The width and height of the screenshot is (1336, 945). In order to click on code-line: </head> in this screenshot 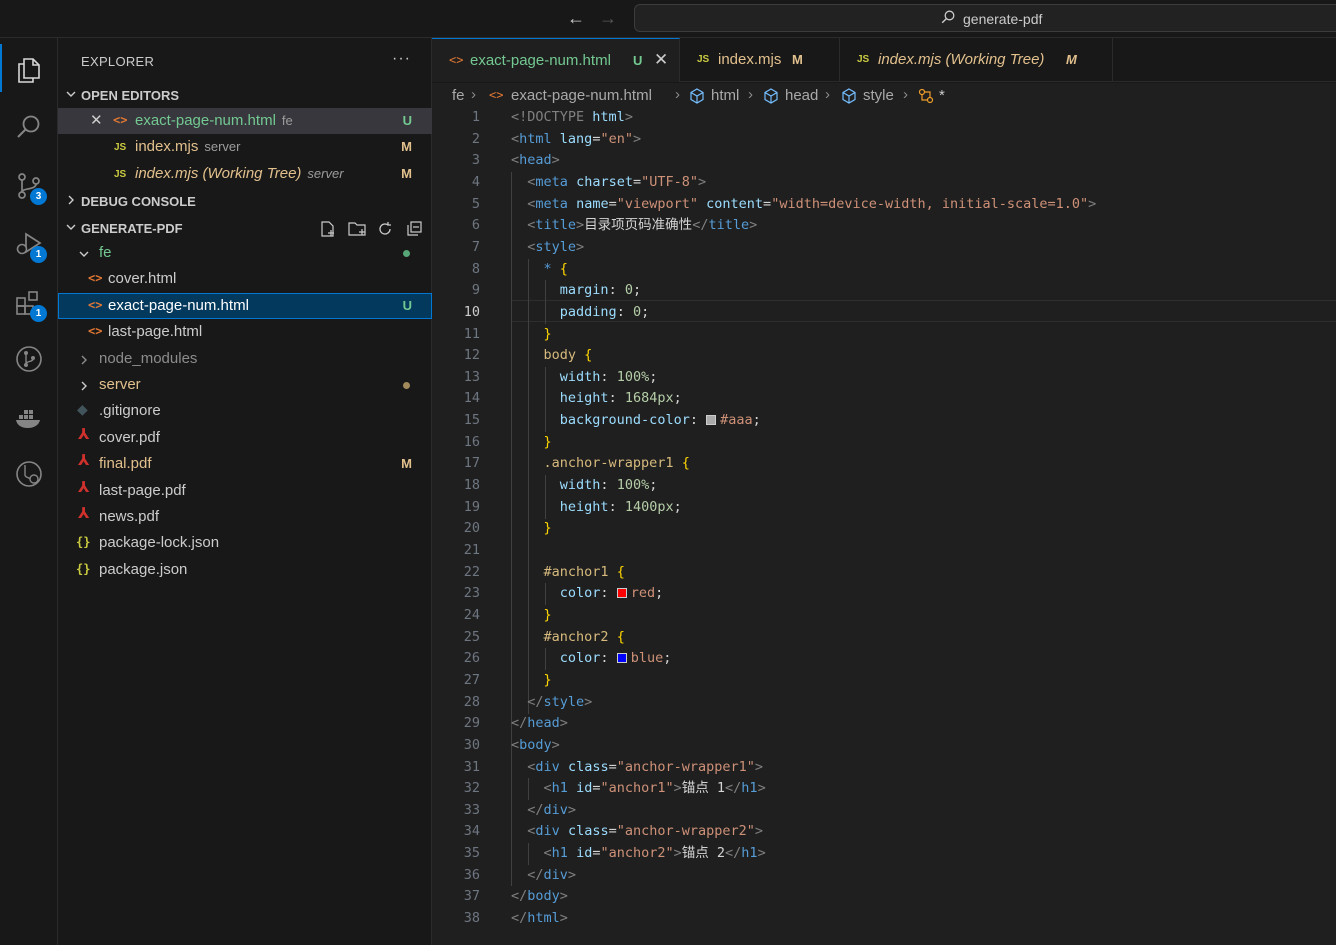, I will do `click(539, 723)`.